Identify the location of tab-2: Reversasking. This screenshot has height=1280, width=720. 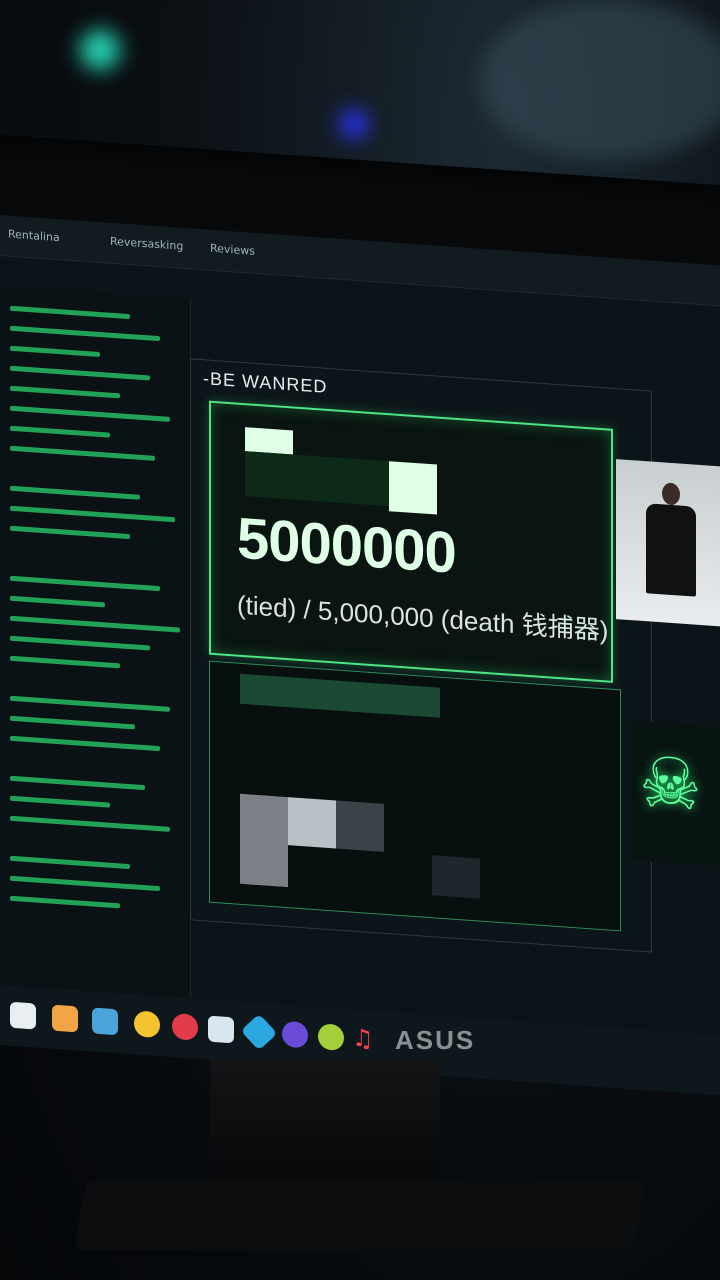
(146, 244).